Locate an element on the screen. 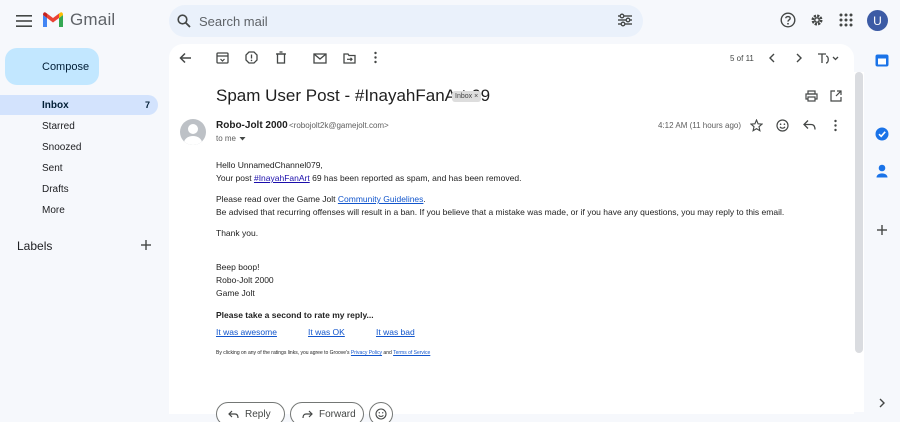 This screenshot has width=900, height=422. compose-label: Compose is located at coordinates (66, 66).